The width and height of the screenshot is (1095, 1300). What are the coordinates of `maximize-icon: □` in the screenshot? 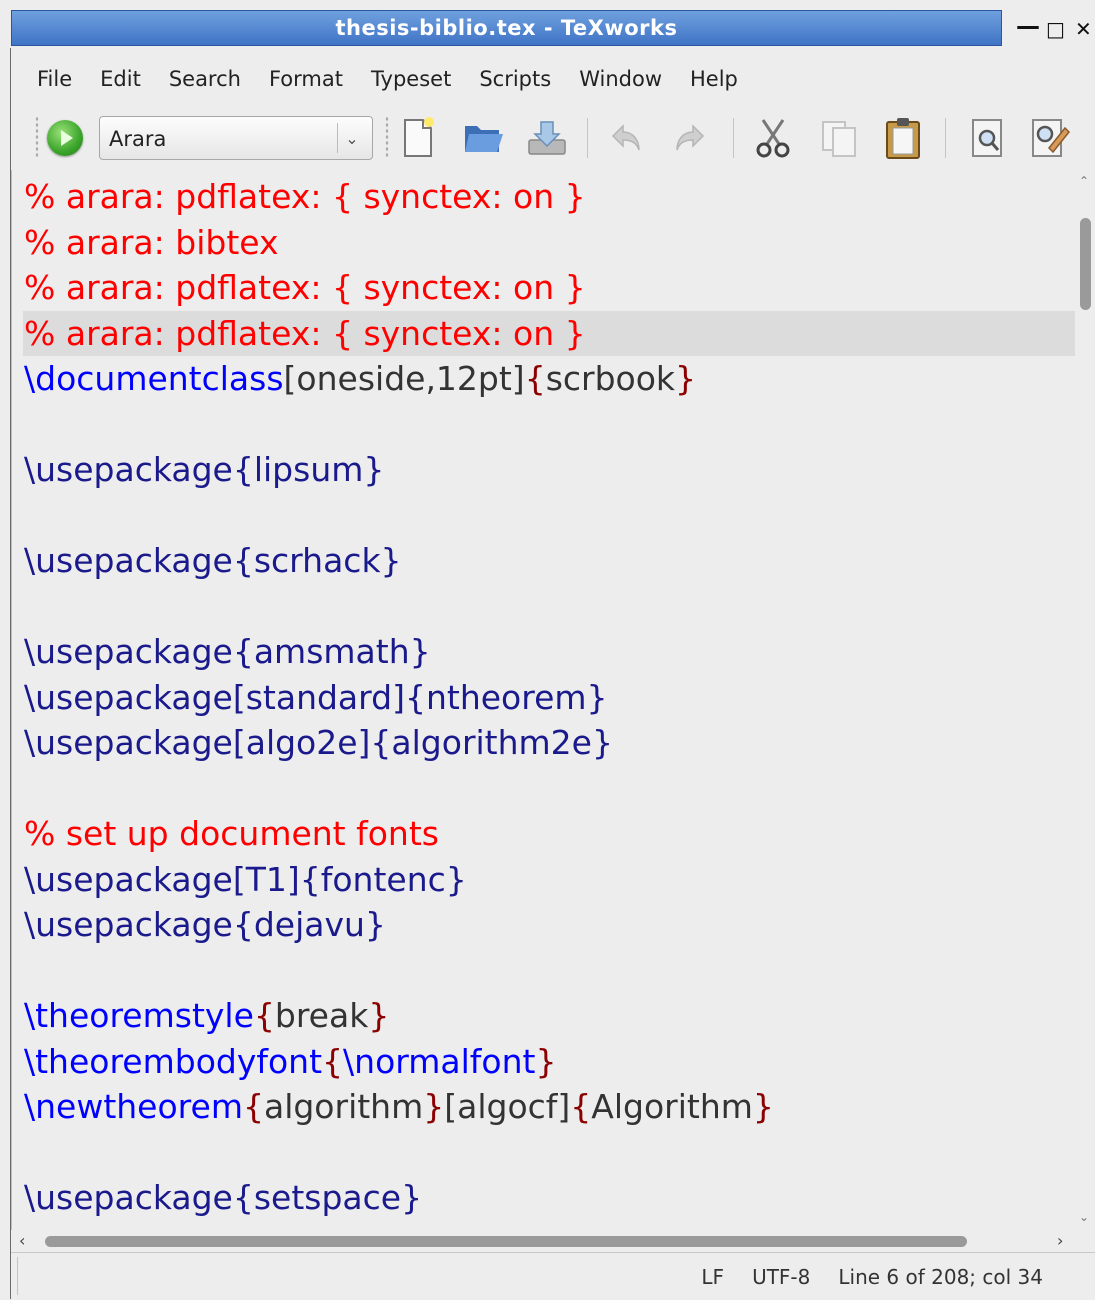 It's located at (1055, 29).